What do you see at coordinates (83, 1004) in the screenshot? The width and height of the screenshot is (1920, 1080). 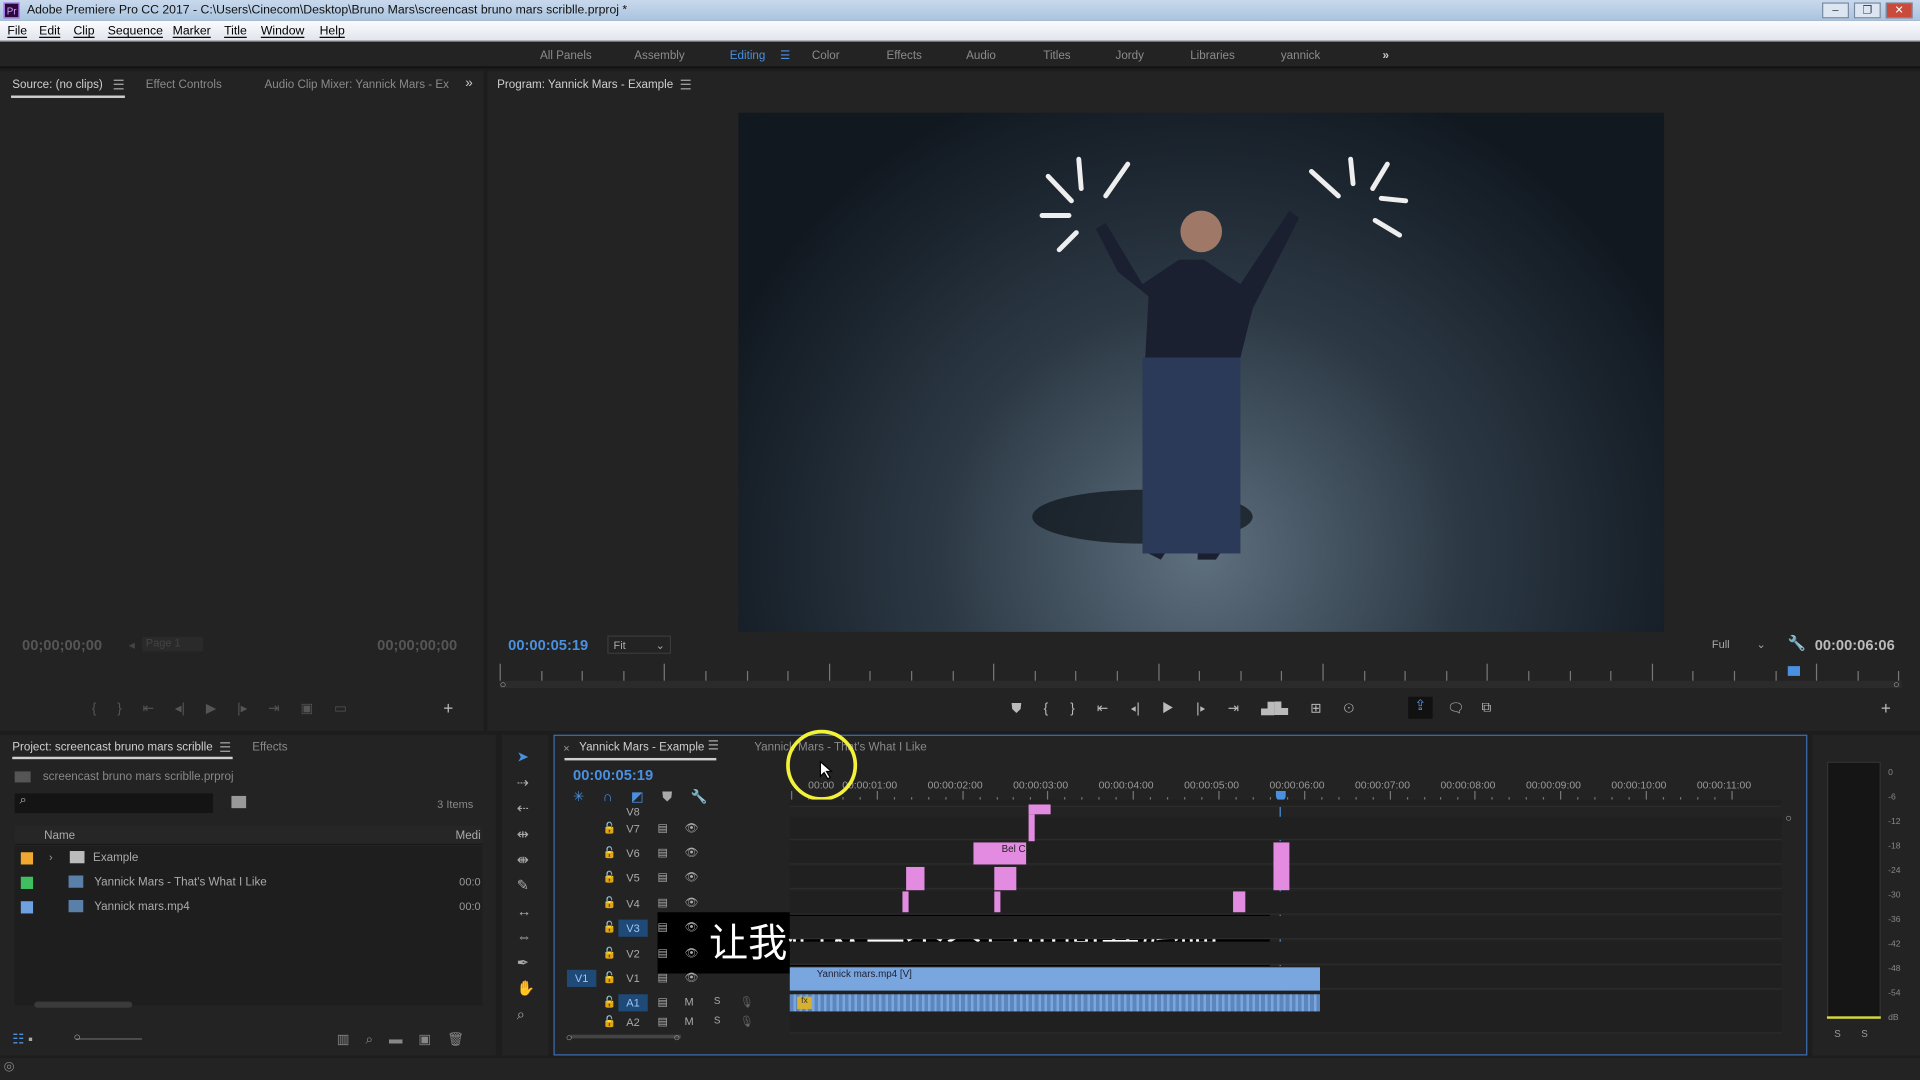 I see `horizontal-scrollbar` at bounding box center [83, 1004].